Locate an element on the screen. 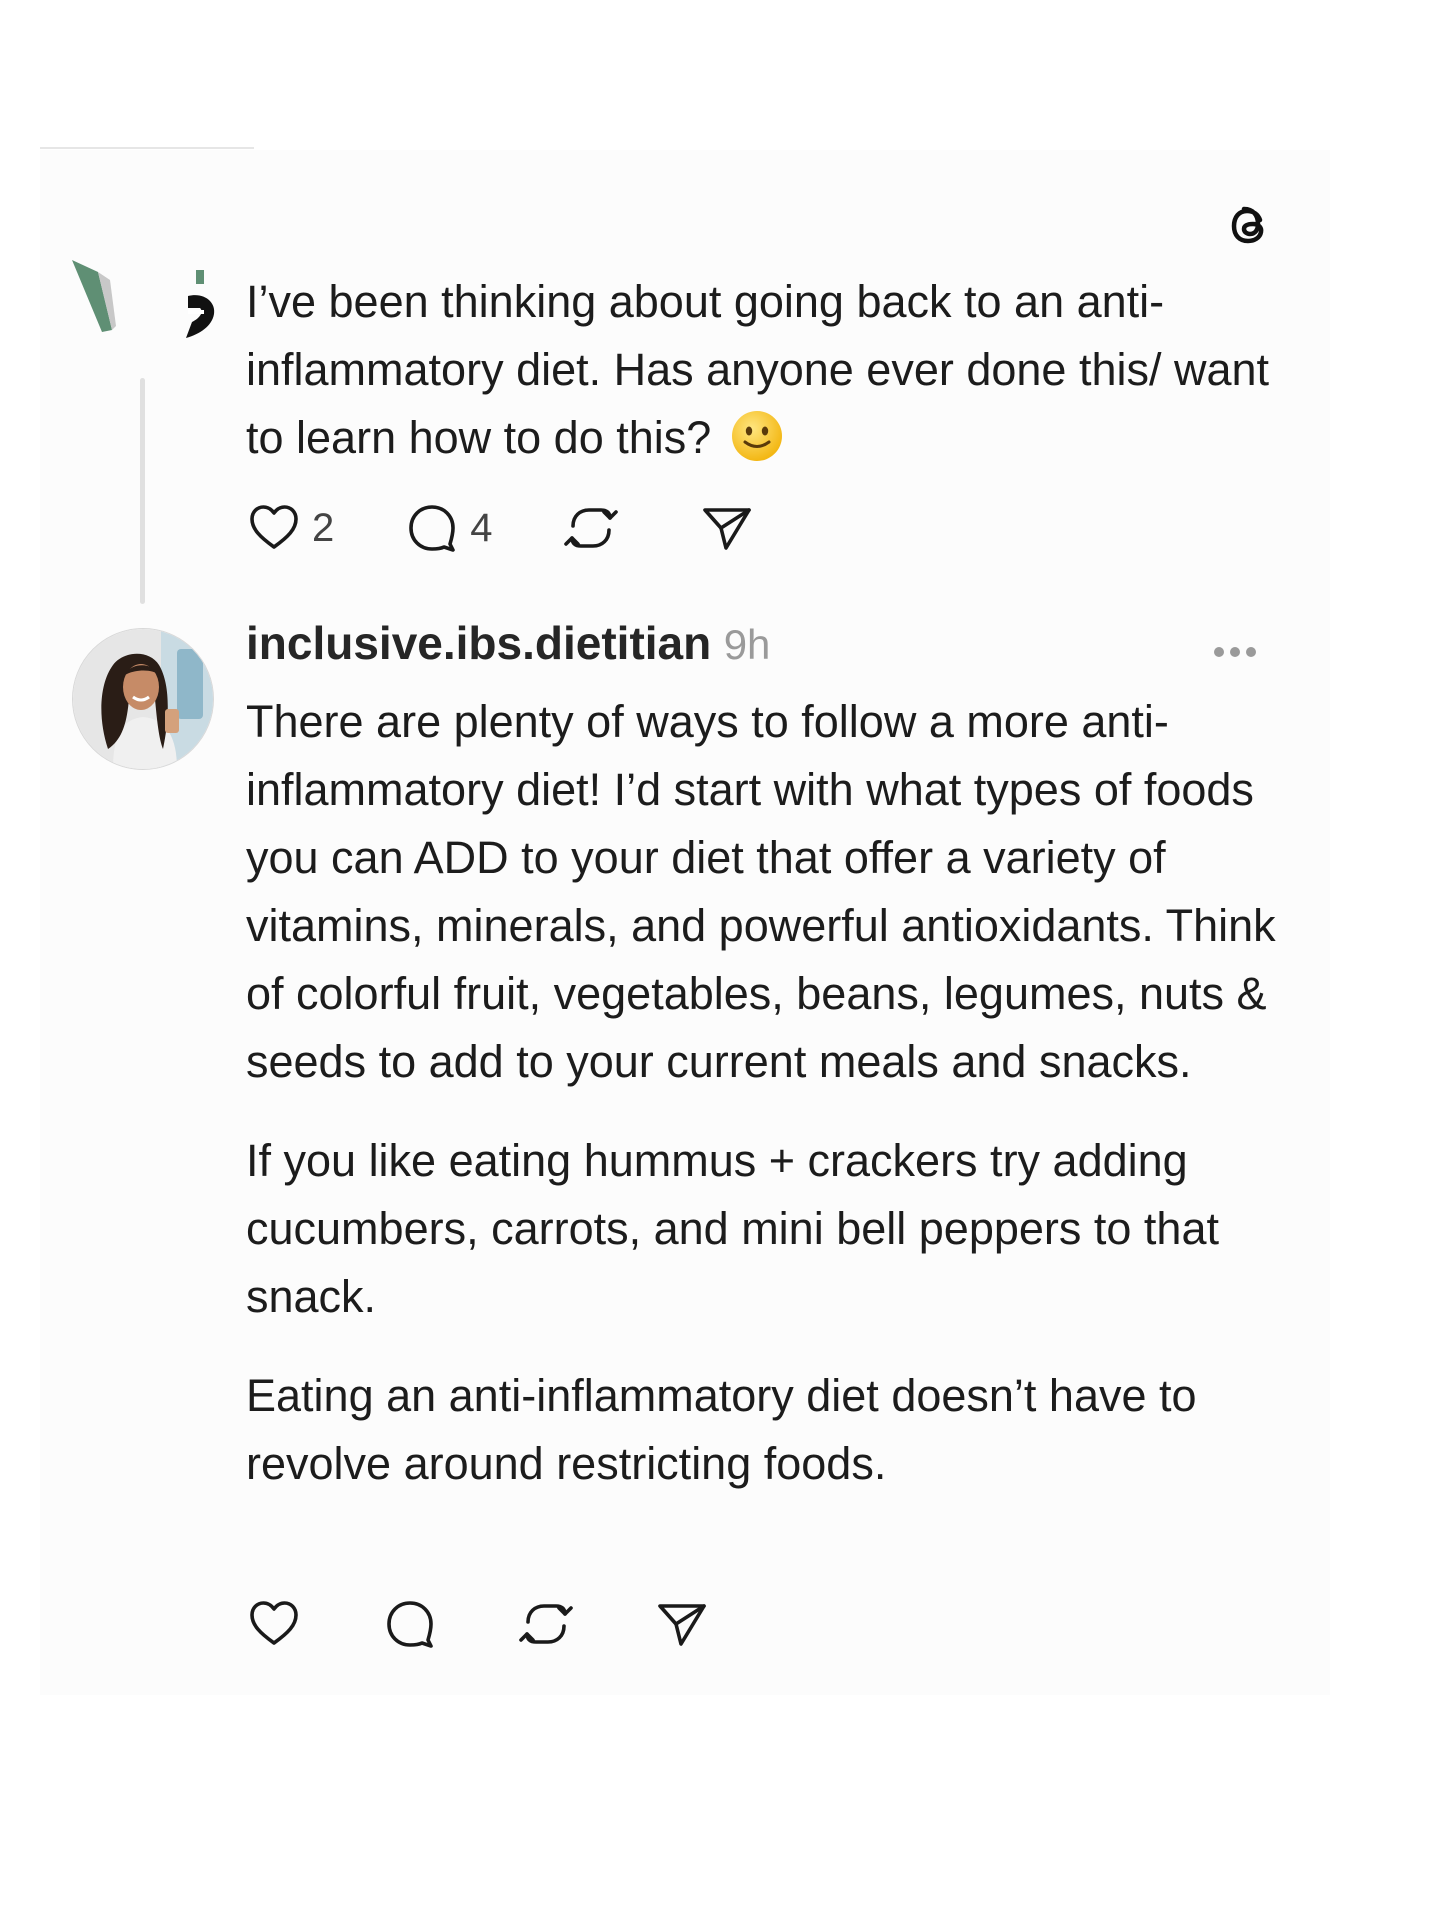 The height and width of the screenshot is (1920, 1440). like-button: 2 is located at coordinates (290, 528).